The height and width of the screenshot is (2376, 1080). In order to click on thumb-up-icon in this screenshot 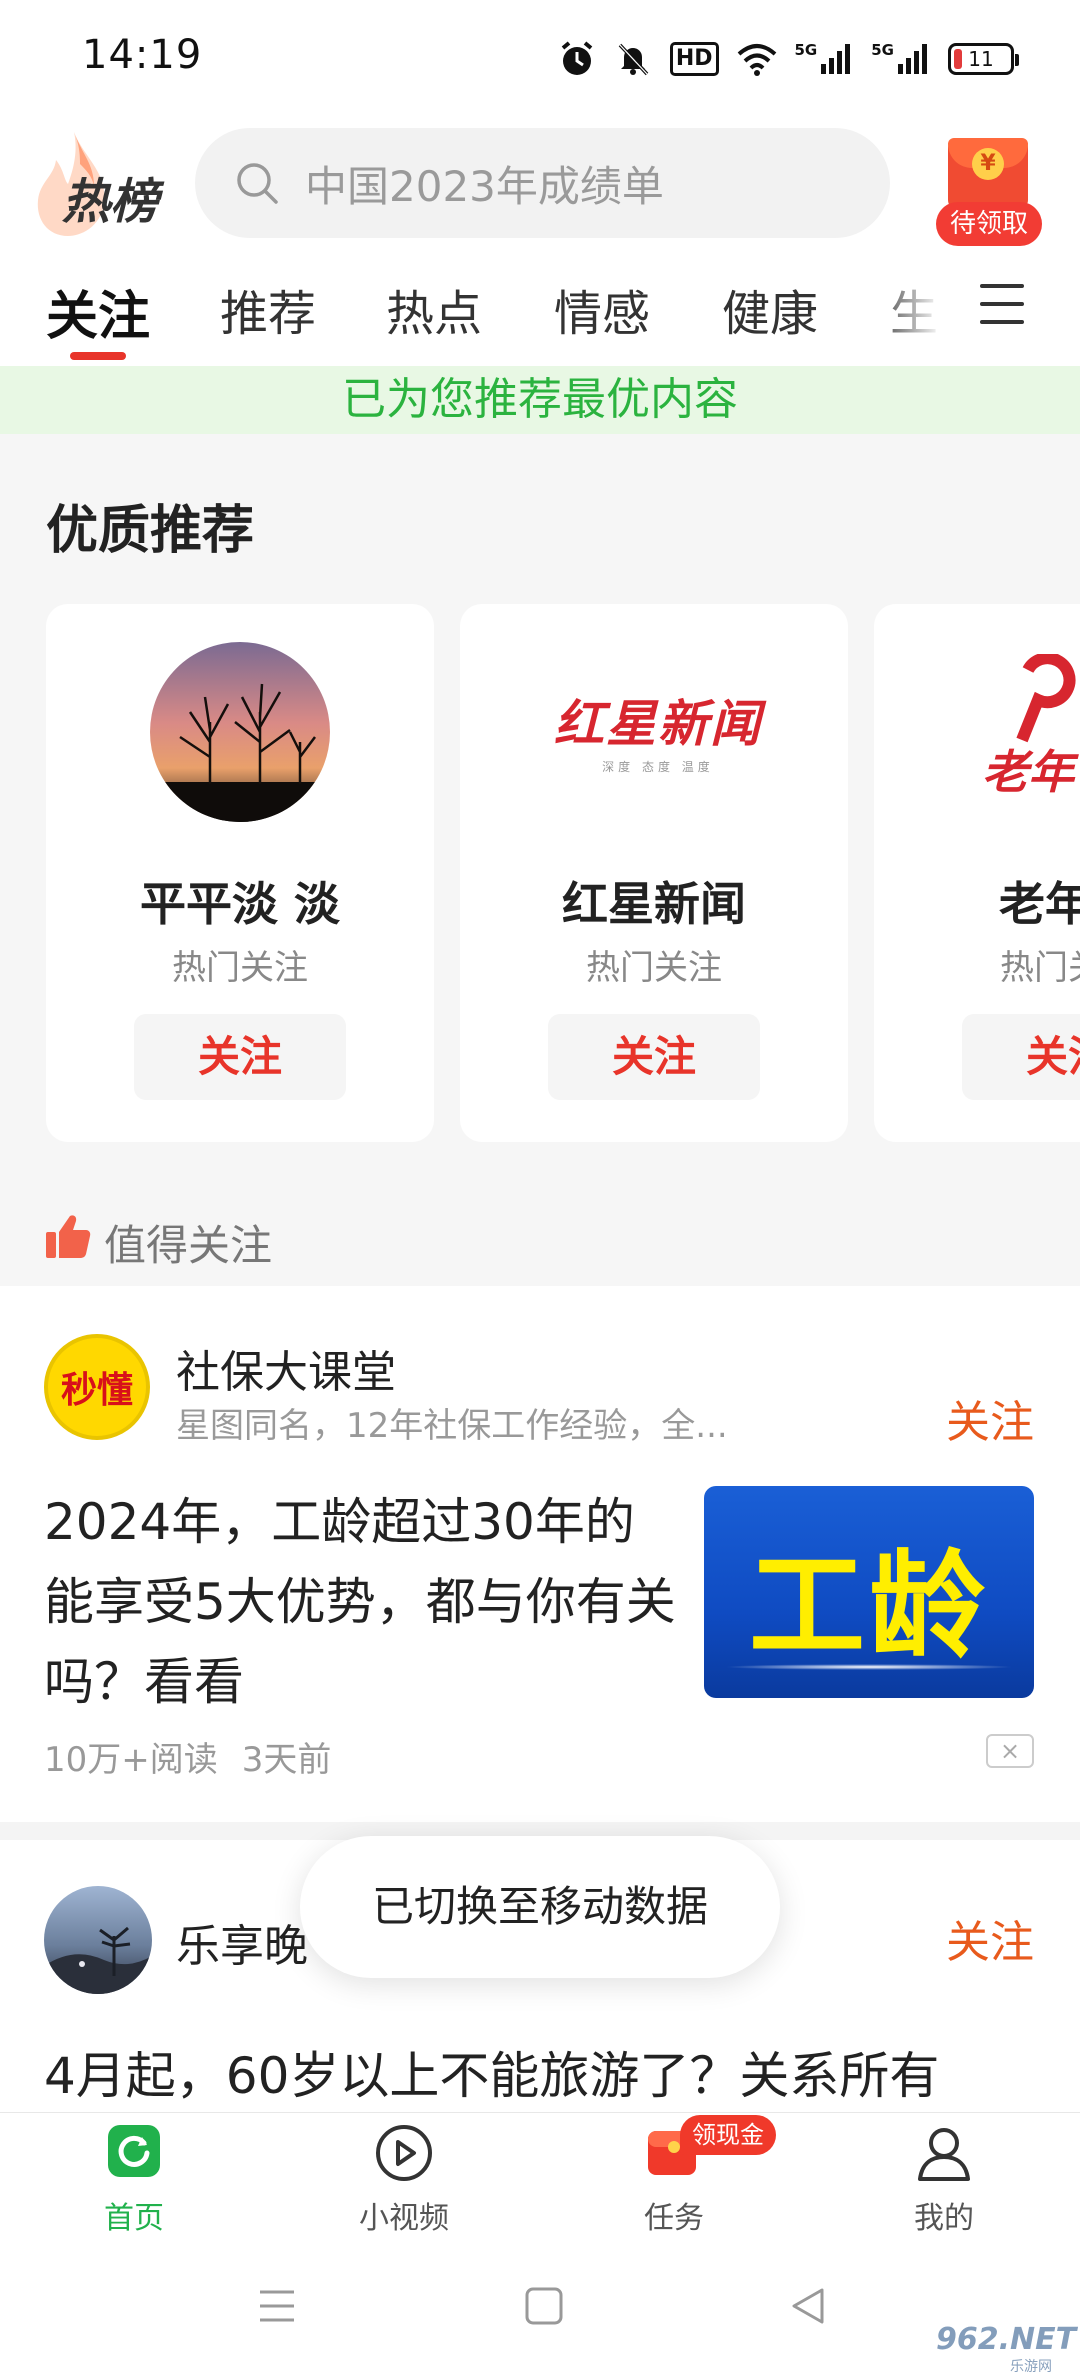, I will do `click(68, 1236)`.